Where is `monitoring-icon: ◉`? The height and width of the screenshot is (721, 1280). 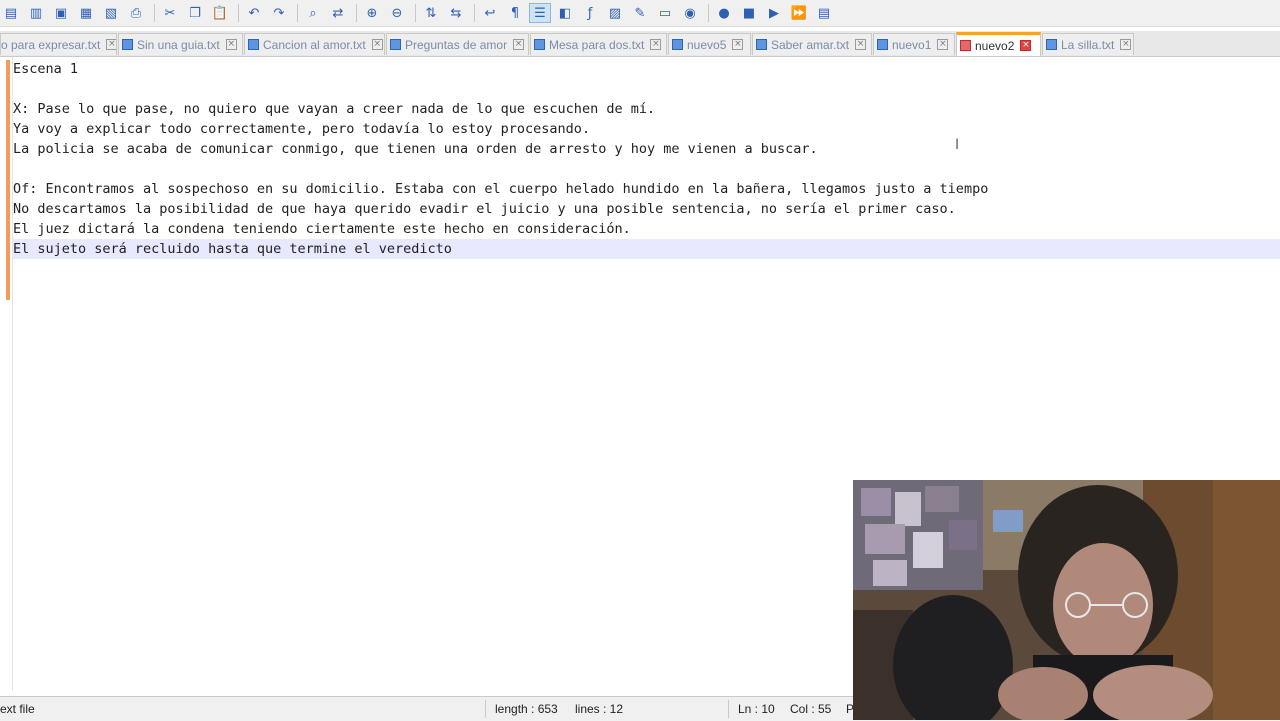
monitoring-icon: ◉ is located at coordinates (690, 13).